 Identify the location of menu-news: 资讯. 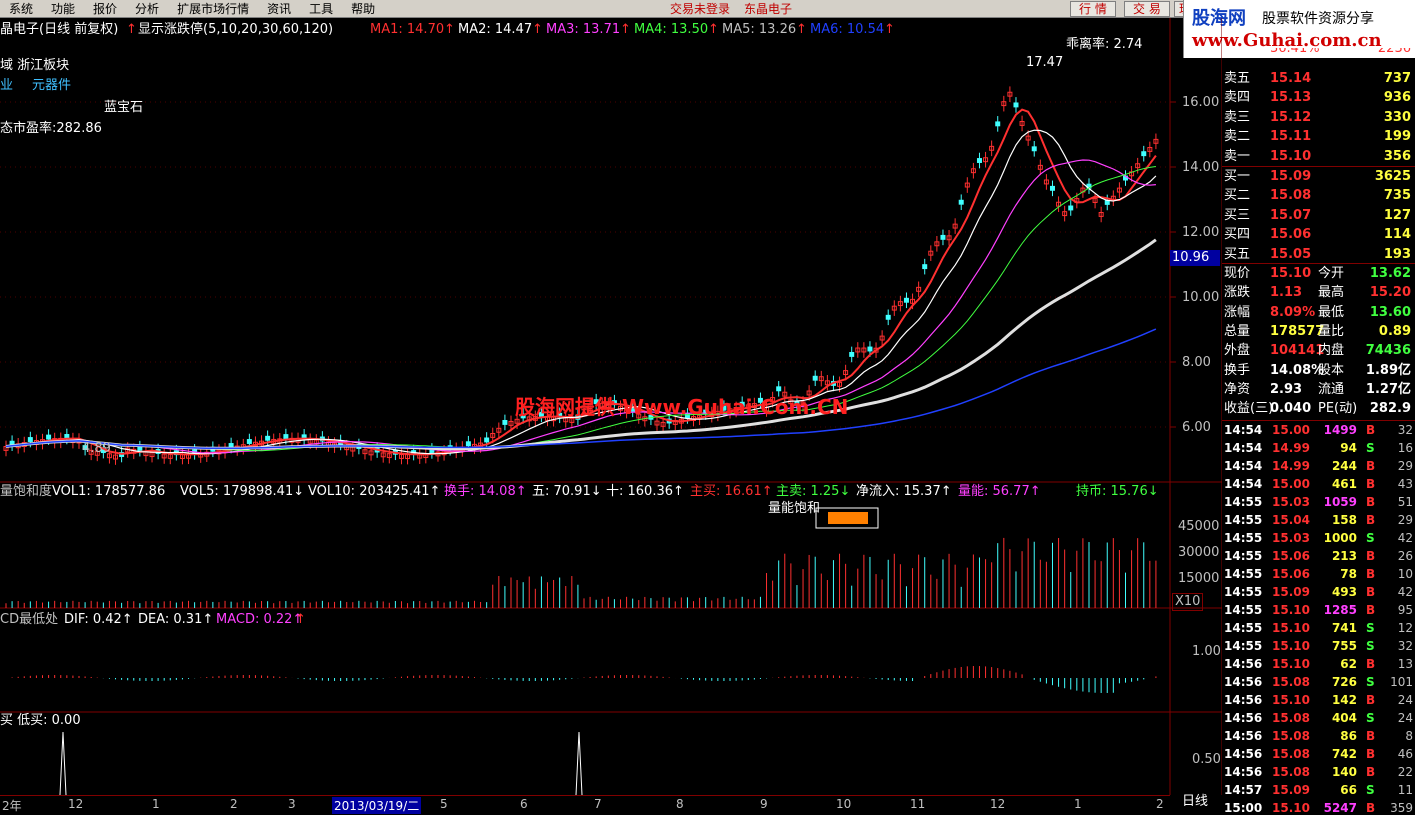
(279, 8).